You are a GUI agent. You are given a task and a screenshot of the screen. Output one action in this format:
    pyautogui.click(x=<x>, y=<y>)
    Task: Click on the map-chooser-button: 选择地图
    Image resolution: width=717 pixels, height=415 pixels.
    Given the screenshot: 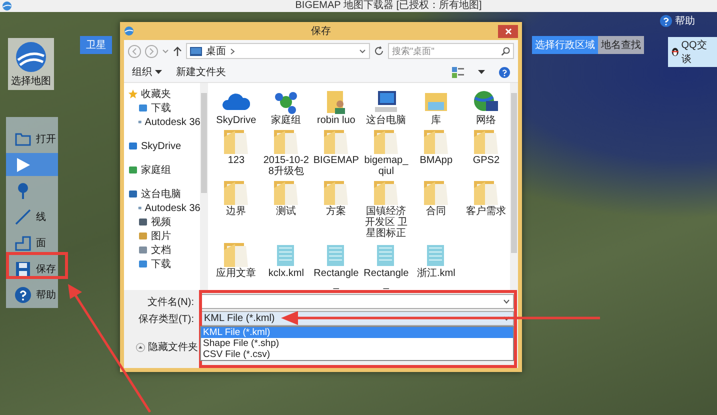 What is the action you would take?
    pyautogui.click(x=31, y=64)
    